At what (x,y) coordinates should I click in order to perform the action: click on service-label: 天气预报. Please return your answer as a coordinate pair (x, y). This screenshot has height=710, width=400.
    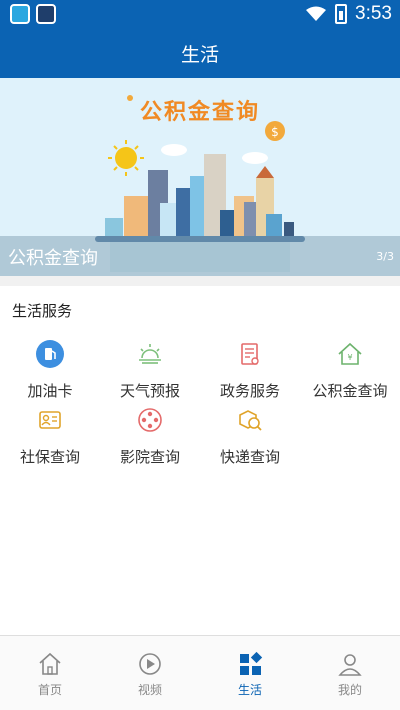
    Looking at the image, I should click on (149, 391).